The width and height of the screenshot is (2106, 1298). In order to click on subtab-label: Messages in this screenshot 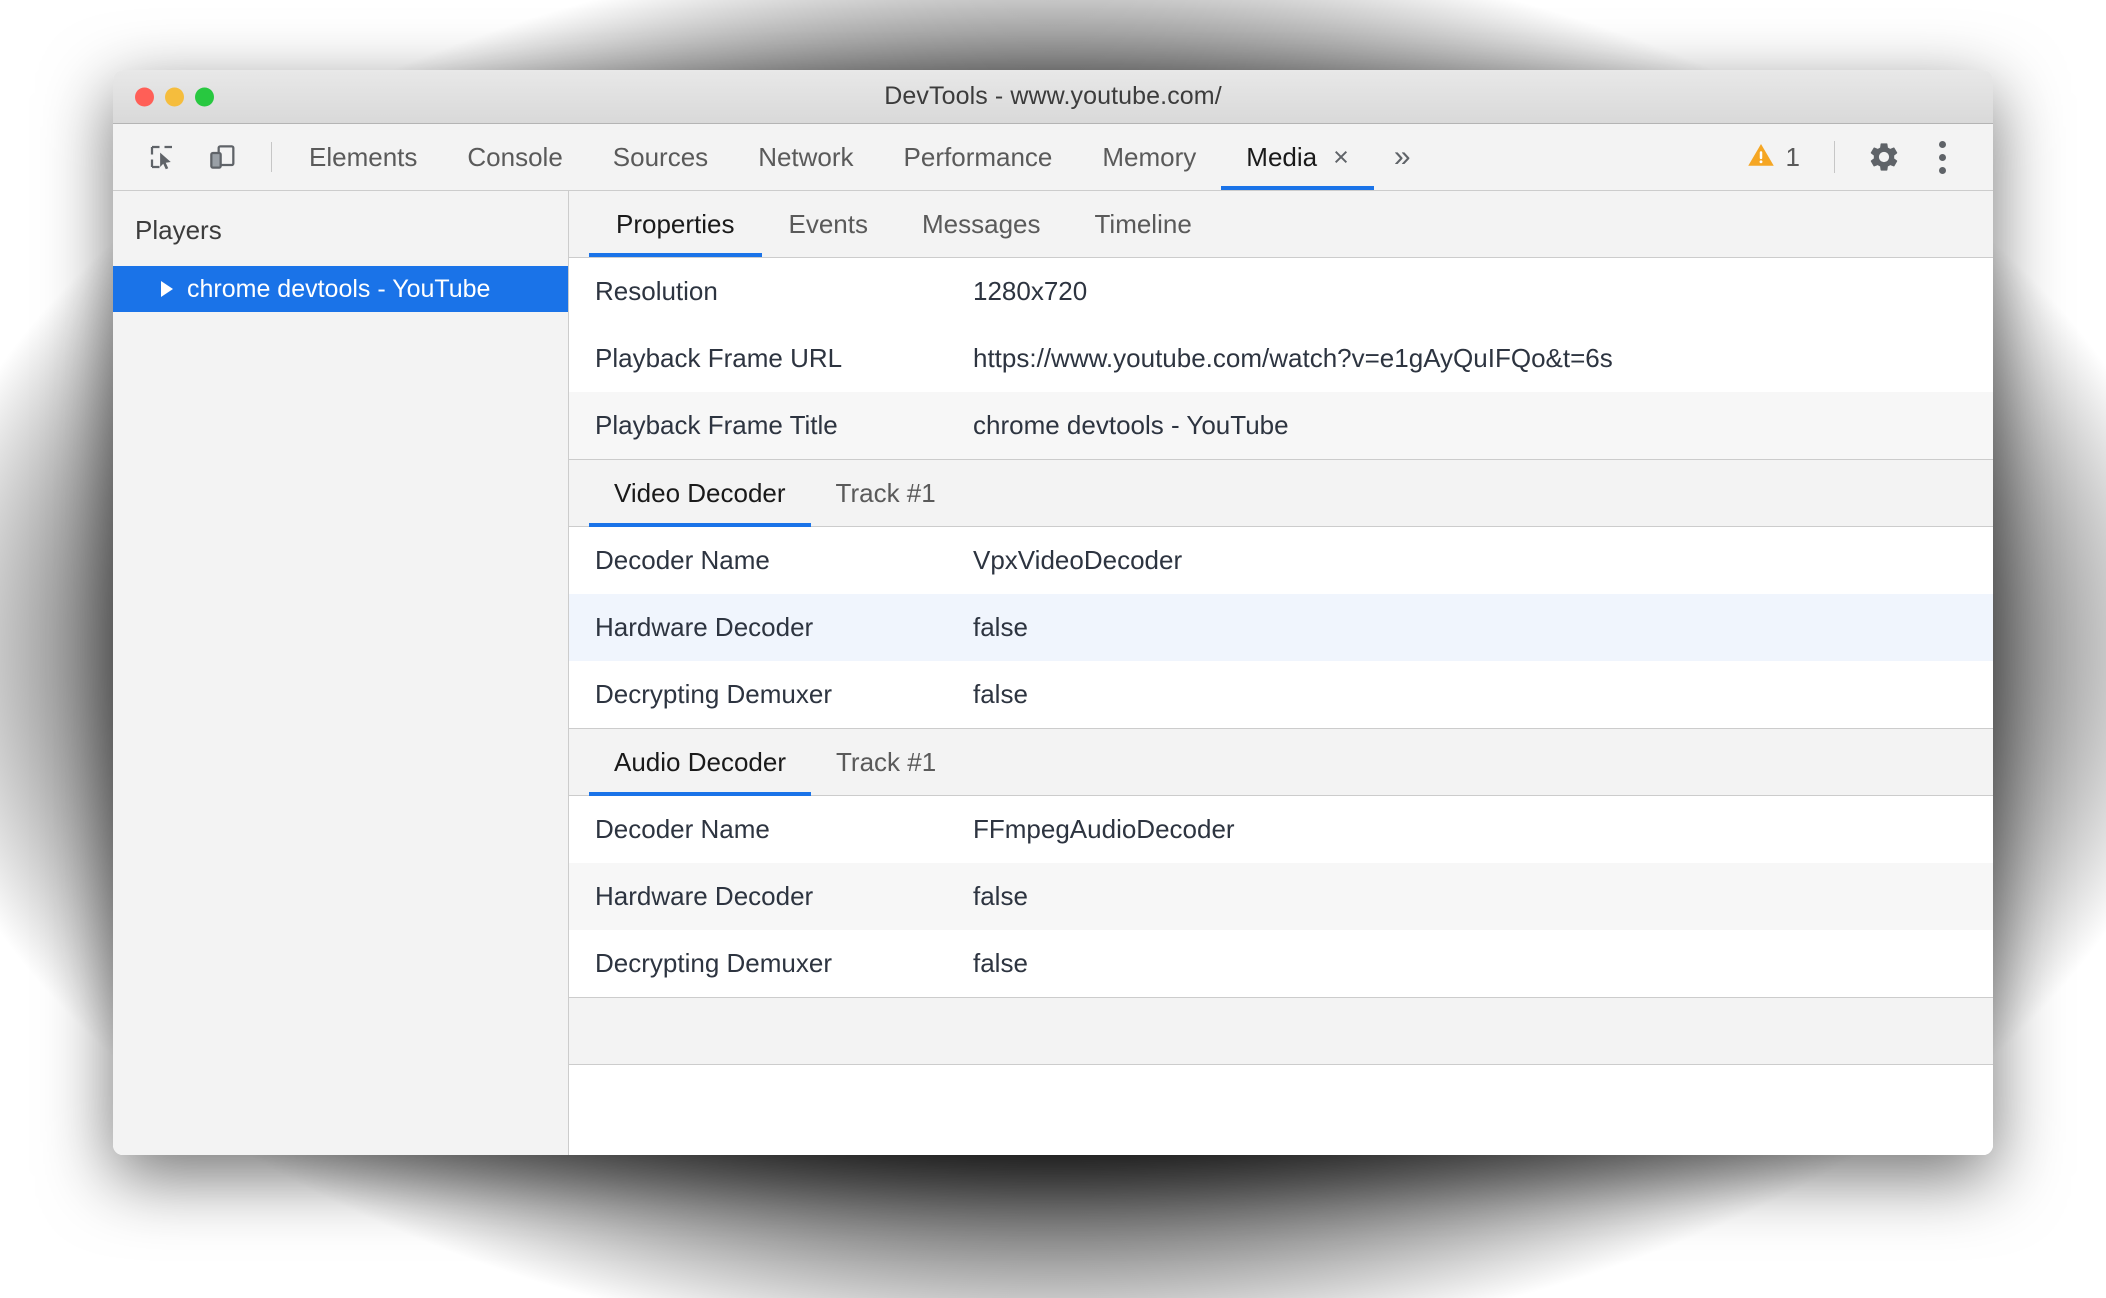, I will do `click(981, 223)`.